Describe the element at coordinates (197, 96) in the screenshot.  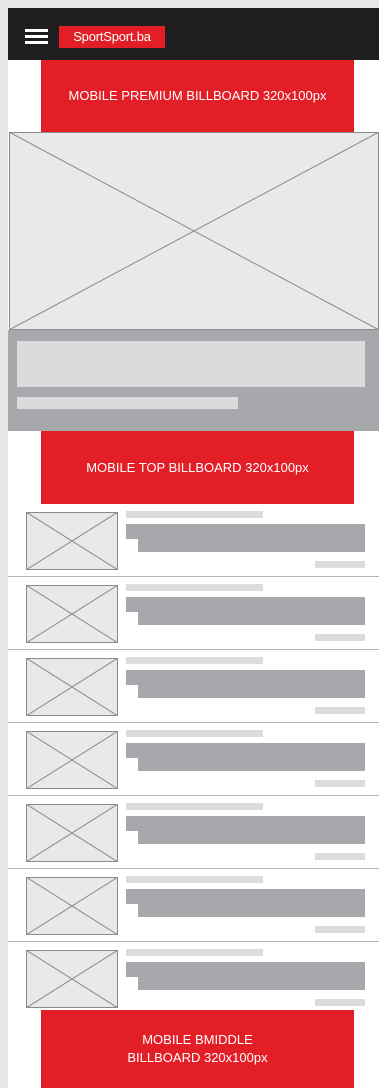
I see `ad-premium-billboard: MOBILE PREMIUM BILLBOARD 320x100px` at that location.